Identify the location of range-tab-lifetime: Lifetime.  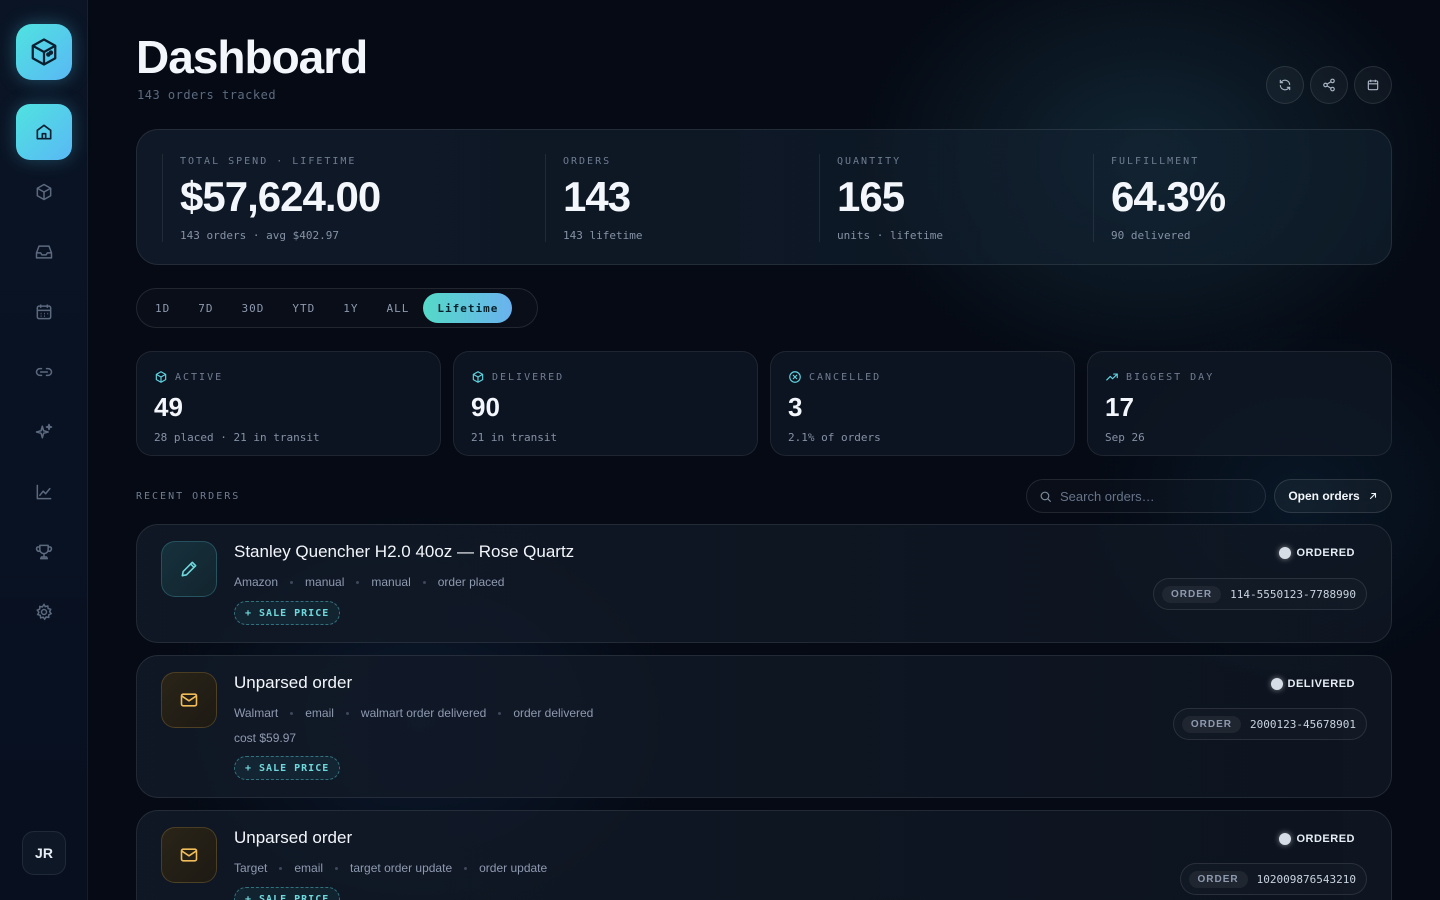
(468, 308).